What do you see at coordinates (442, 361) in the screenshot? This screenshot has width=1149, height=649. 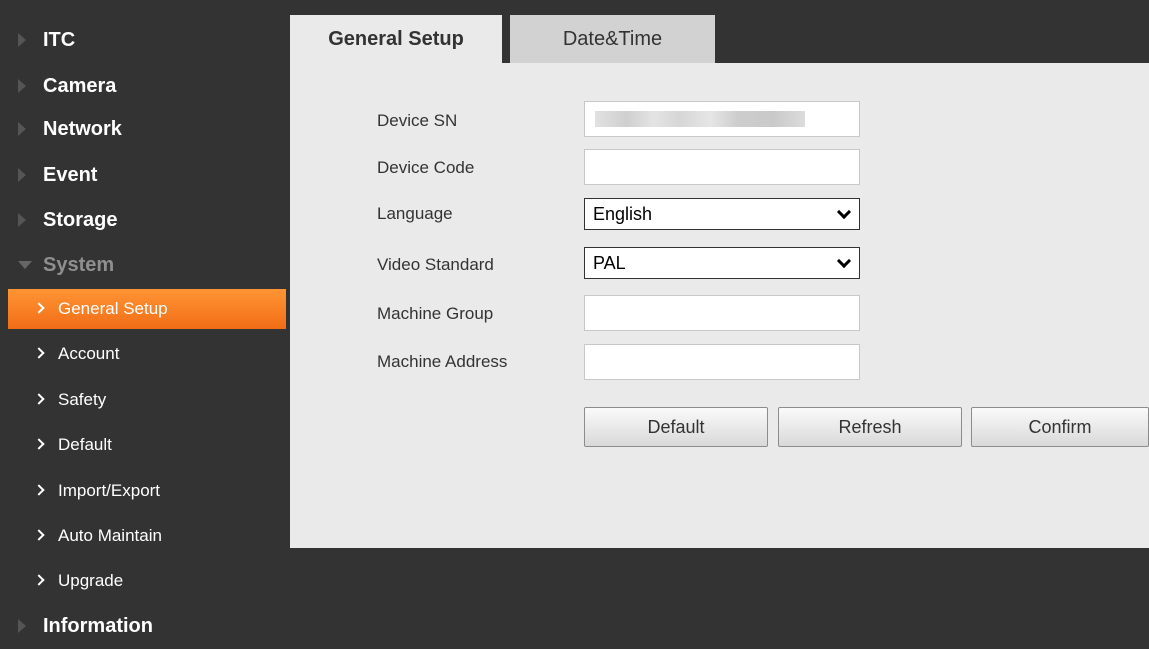 I see `machine-address-label: Machine Address` at bounding box center [442, 361].